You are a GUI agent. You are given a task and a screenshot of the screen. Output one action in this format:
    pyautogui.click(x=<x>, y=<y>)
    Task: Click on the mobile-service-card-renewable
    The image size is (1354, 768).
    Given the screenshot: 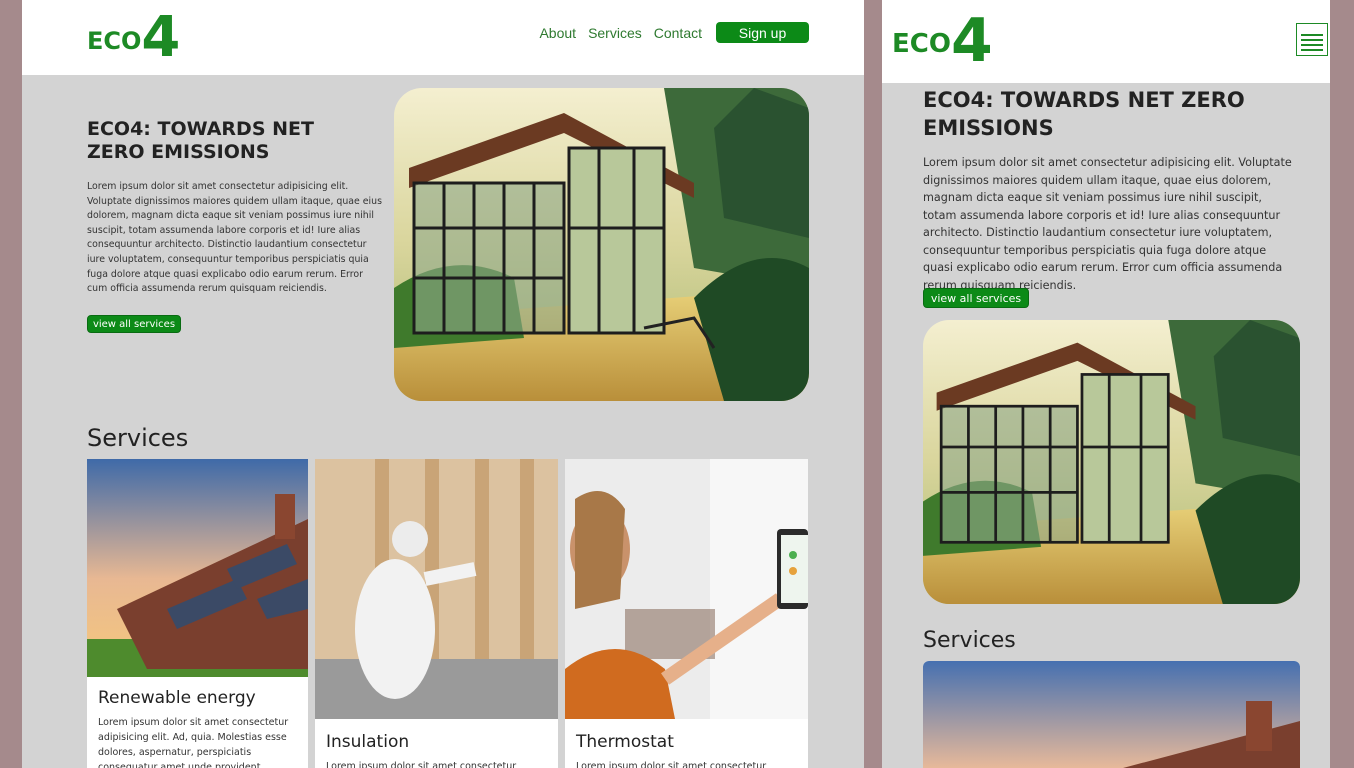 What is the action you would take?
    pyautogui.click(x=1111, y=714)
    